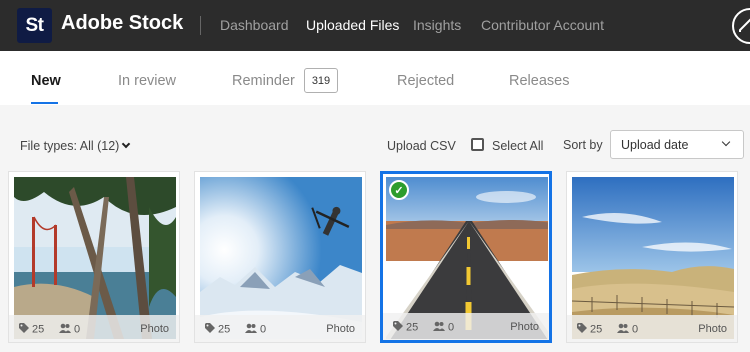 The image size is (750, 352). I want to click on nav-divider, so click(200, 25).